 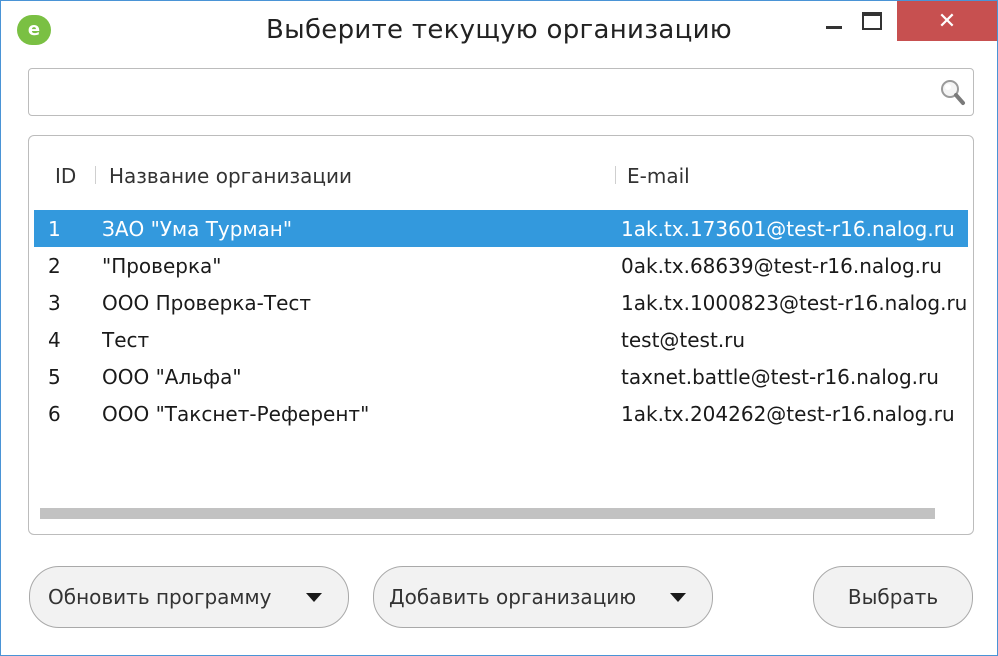 What do you see at coordinates (54, 266) in the screenshot?
I see `cell-id: 2` at bounding box center [54, 266].